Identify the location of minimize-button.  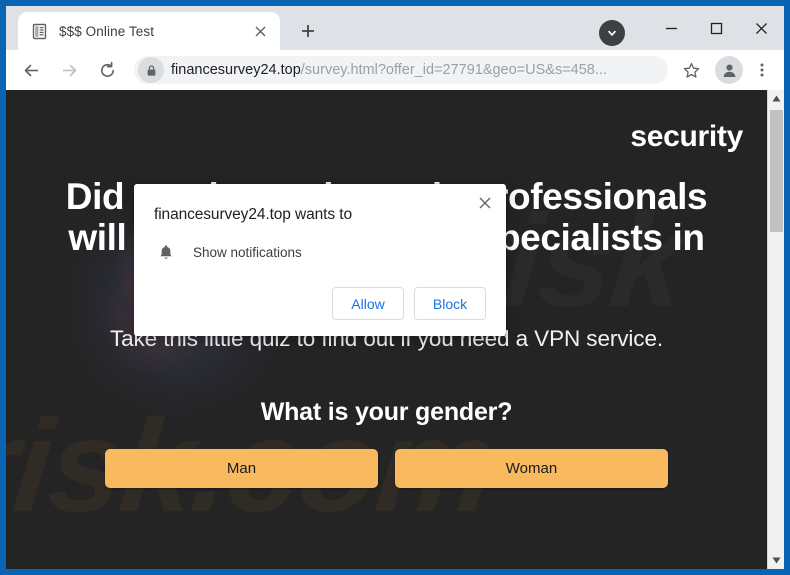
(671, 28).